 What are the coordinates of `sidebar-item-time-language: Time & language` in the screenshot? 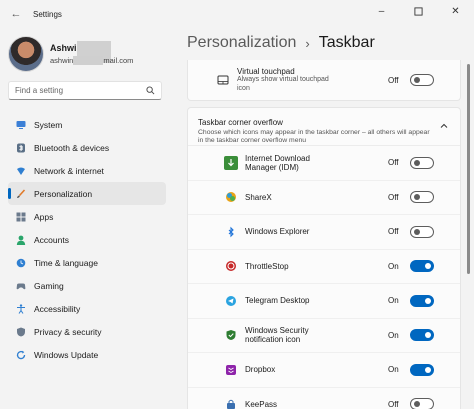 It's located at (87, 262).